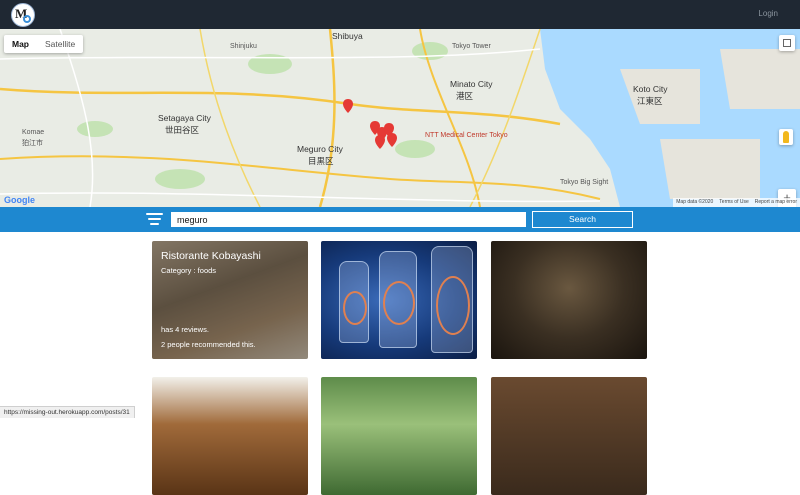 This screenshot has height=495, width=800. I want to click on map-type-control: Map Satellite, so click(44, 44).